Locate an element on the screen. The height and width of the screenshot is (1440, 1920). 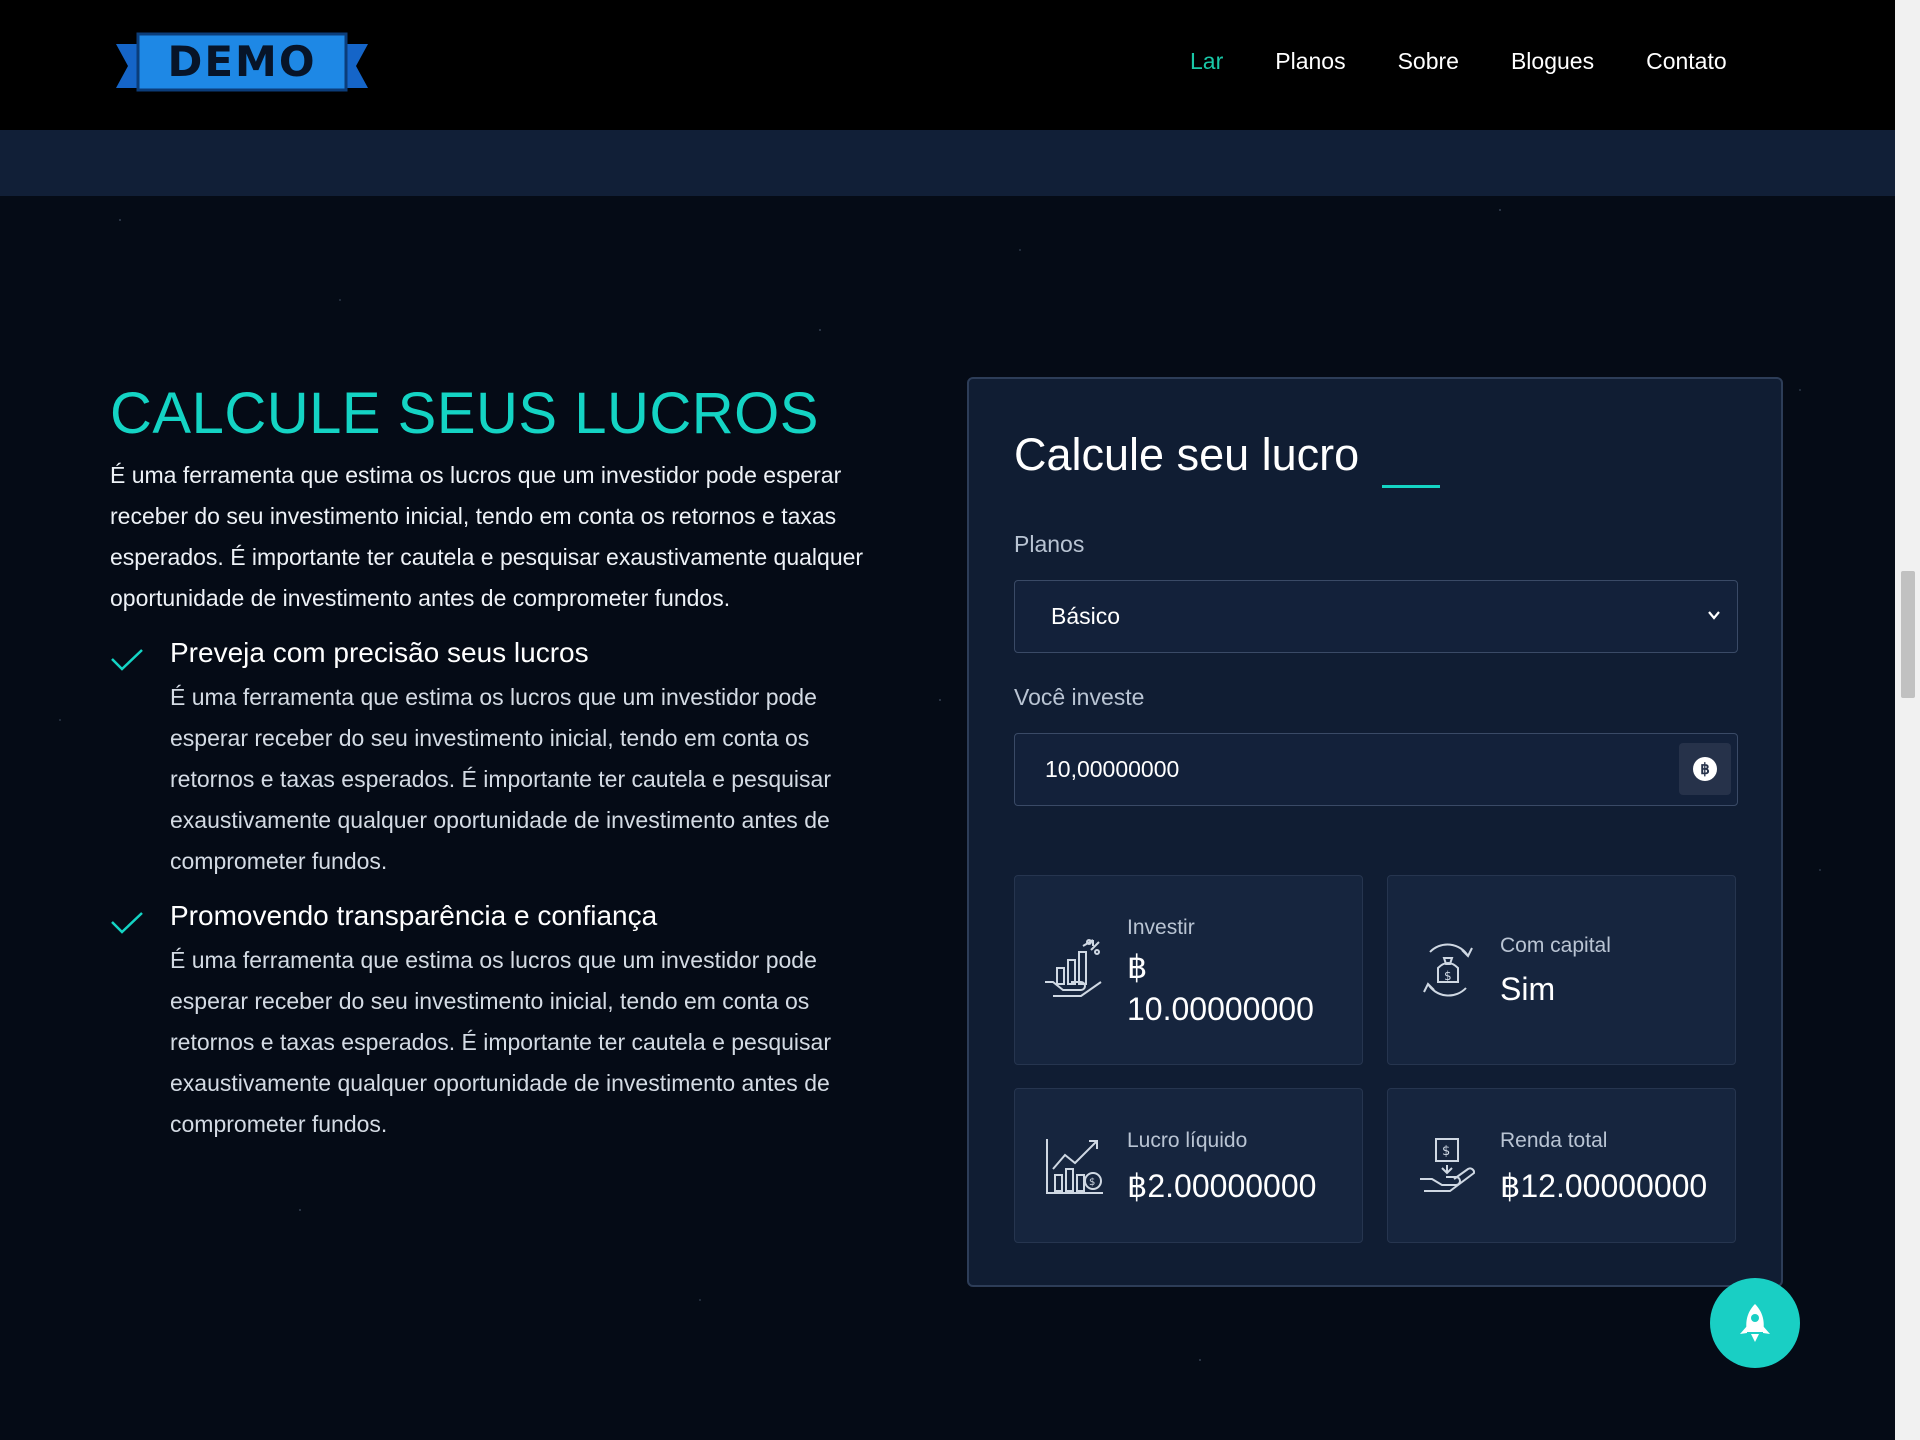
investment-icon is located at coordinates (1073, 968).